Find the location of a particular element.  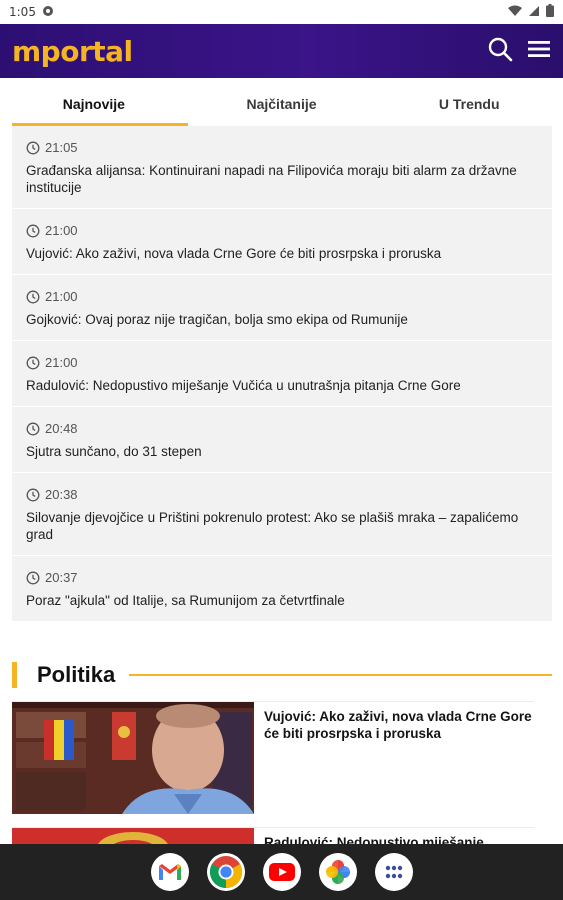

chrome-icon is located at coordinates (225, 872).